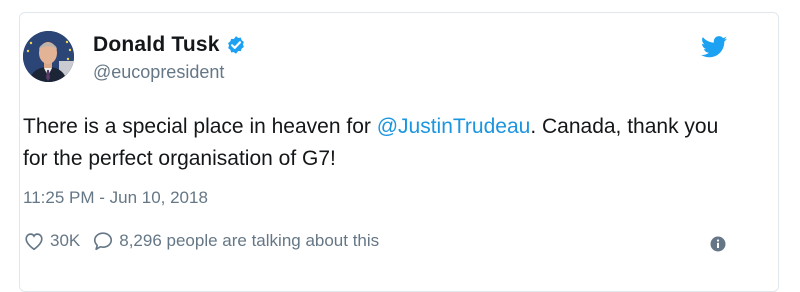  What do you see at coordinates (103, 241) in the screenshot?
I see `speech-bubble-icon` at bounding box center [103, 241].